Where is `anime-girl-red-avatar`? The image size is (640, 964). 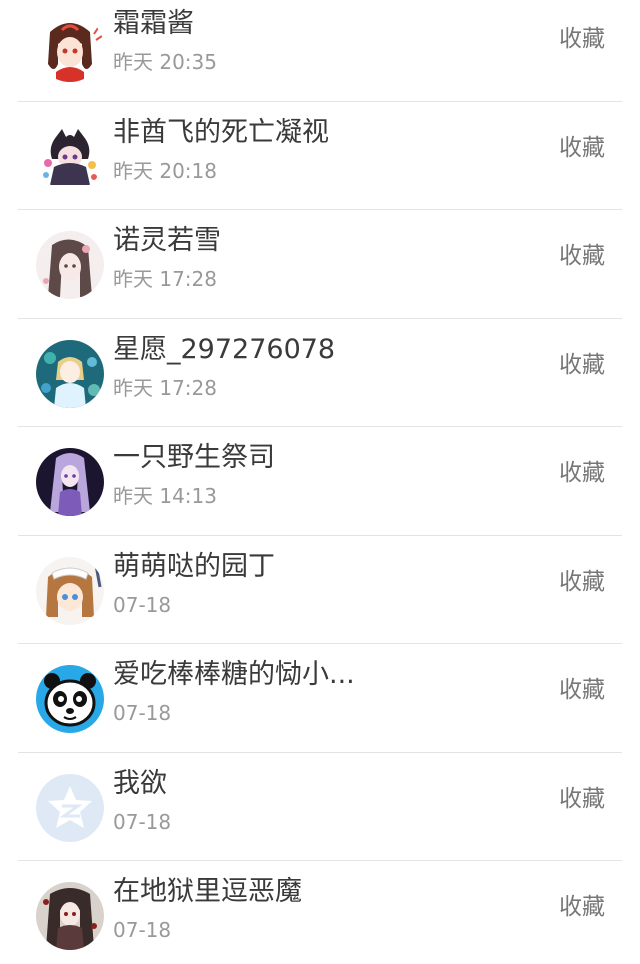 anime-girl-red-avatar is located at coordinates (70, 48).